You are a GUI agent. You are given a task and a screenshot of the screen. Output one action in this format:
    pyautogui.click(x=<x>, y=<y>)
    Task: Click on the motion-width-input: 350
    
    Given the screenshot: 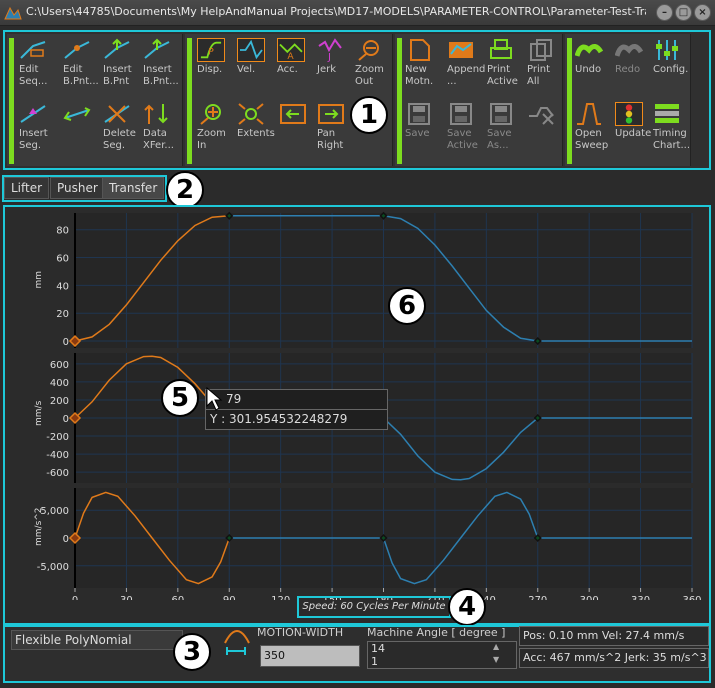 What is the action you would take?
    pyautogui.click(x=310, y=656)
    